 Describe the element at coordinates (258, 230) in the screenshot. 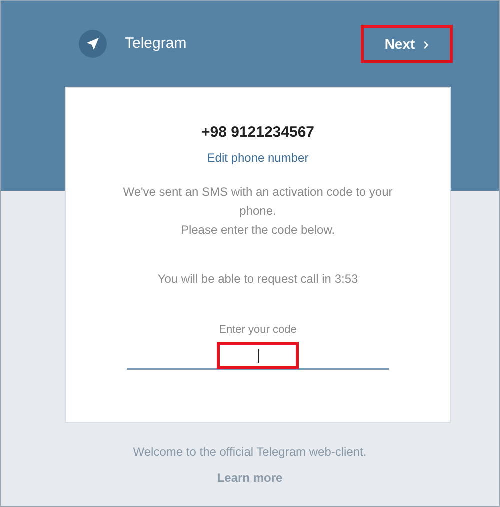

I see `instruction-text: Please enter the code below.` at that location.